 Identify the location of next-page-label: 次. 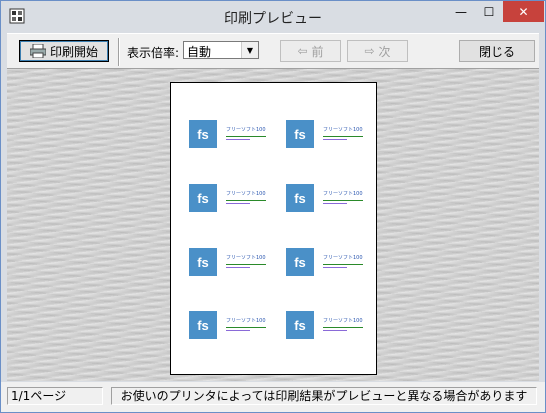
(384, 51).